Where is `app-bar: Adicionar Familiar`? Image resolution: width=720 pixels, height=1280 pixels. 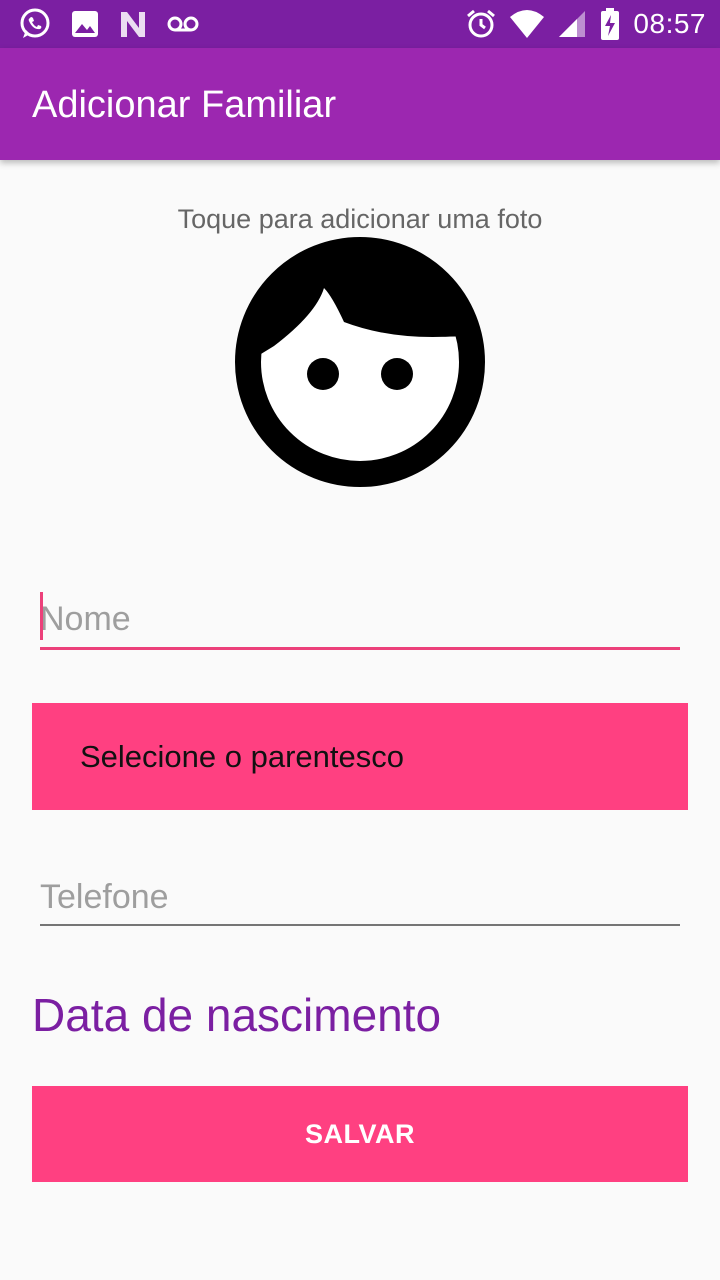
app-bar: Adicionar Familiar is located at coordinates (360, 104).